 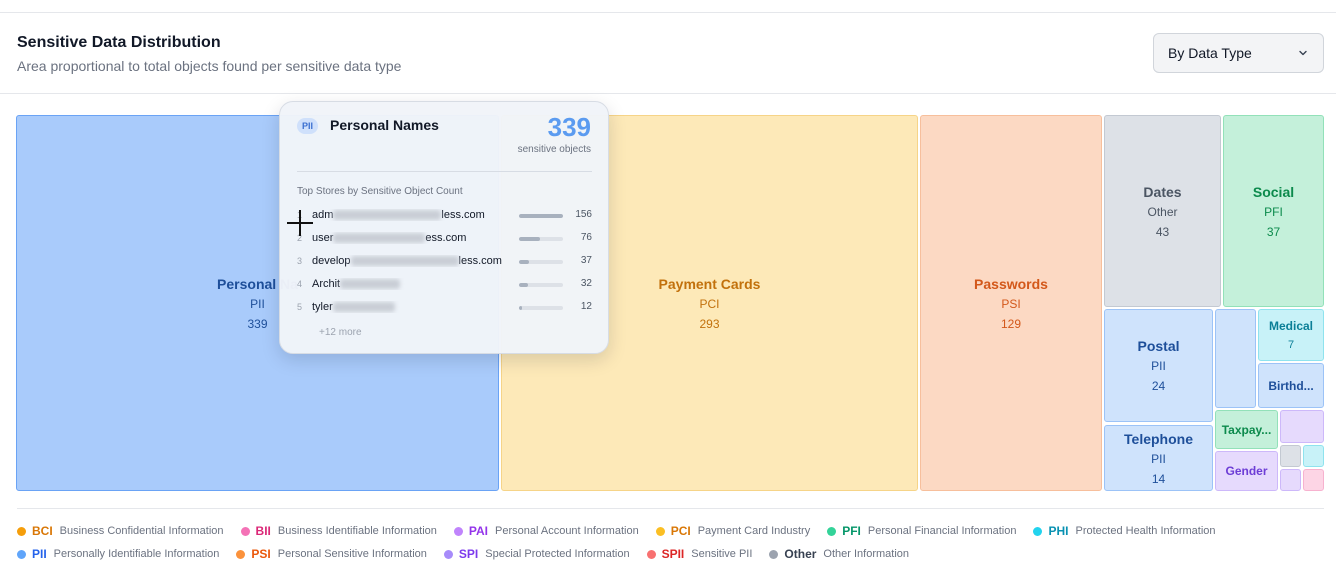 What do you see at coordinates (352, 554) in the screenshot?
I see `legend-description: Personal Sensitive Information` at bounding box center [352, 554].